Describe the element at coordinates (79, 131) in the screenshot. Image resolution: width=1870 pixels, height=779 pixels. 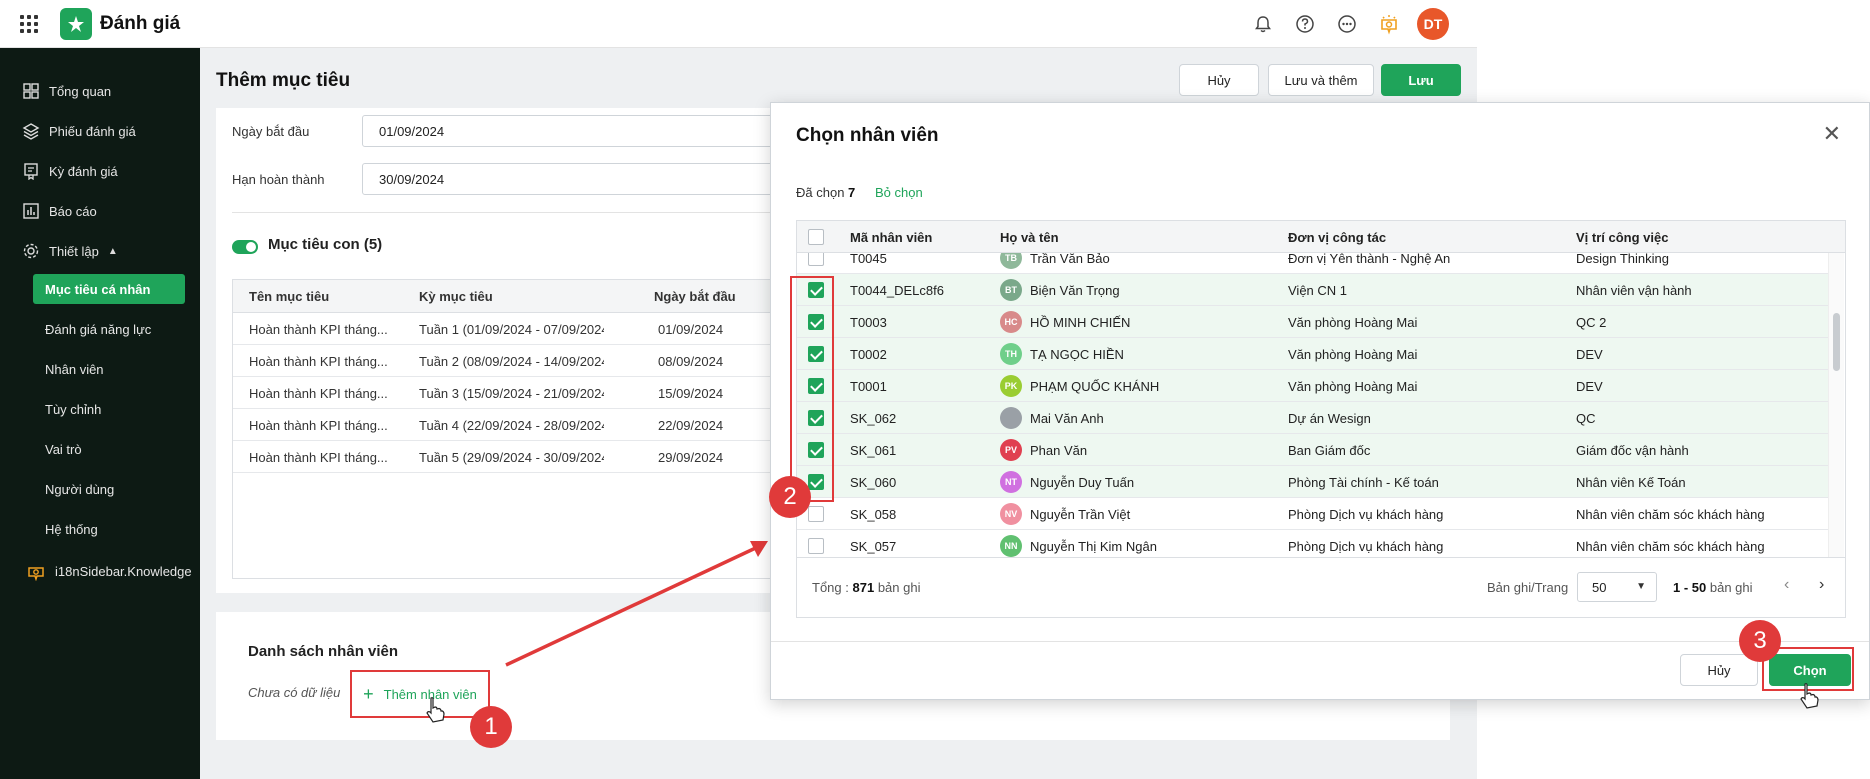
I see `sidebar-item-review-forms: Phiếu đánh giá` at that location.